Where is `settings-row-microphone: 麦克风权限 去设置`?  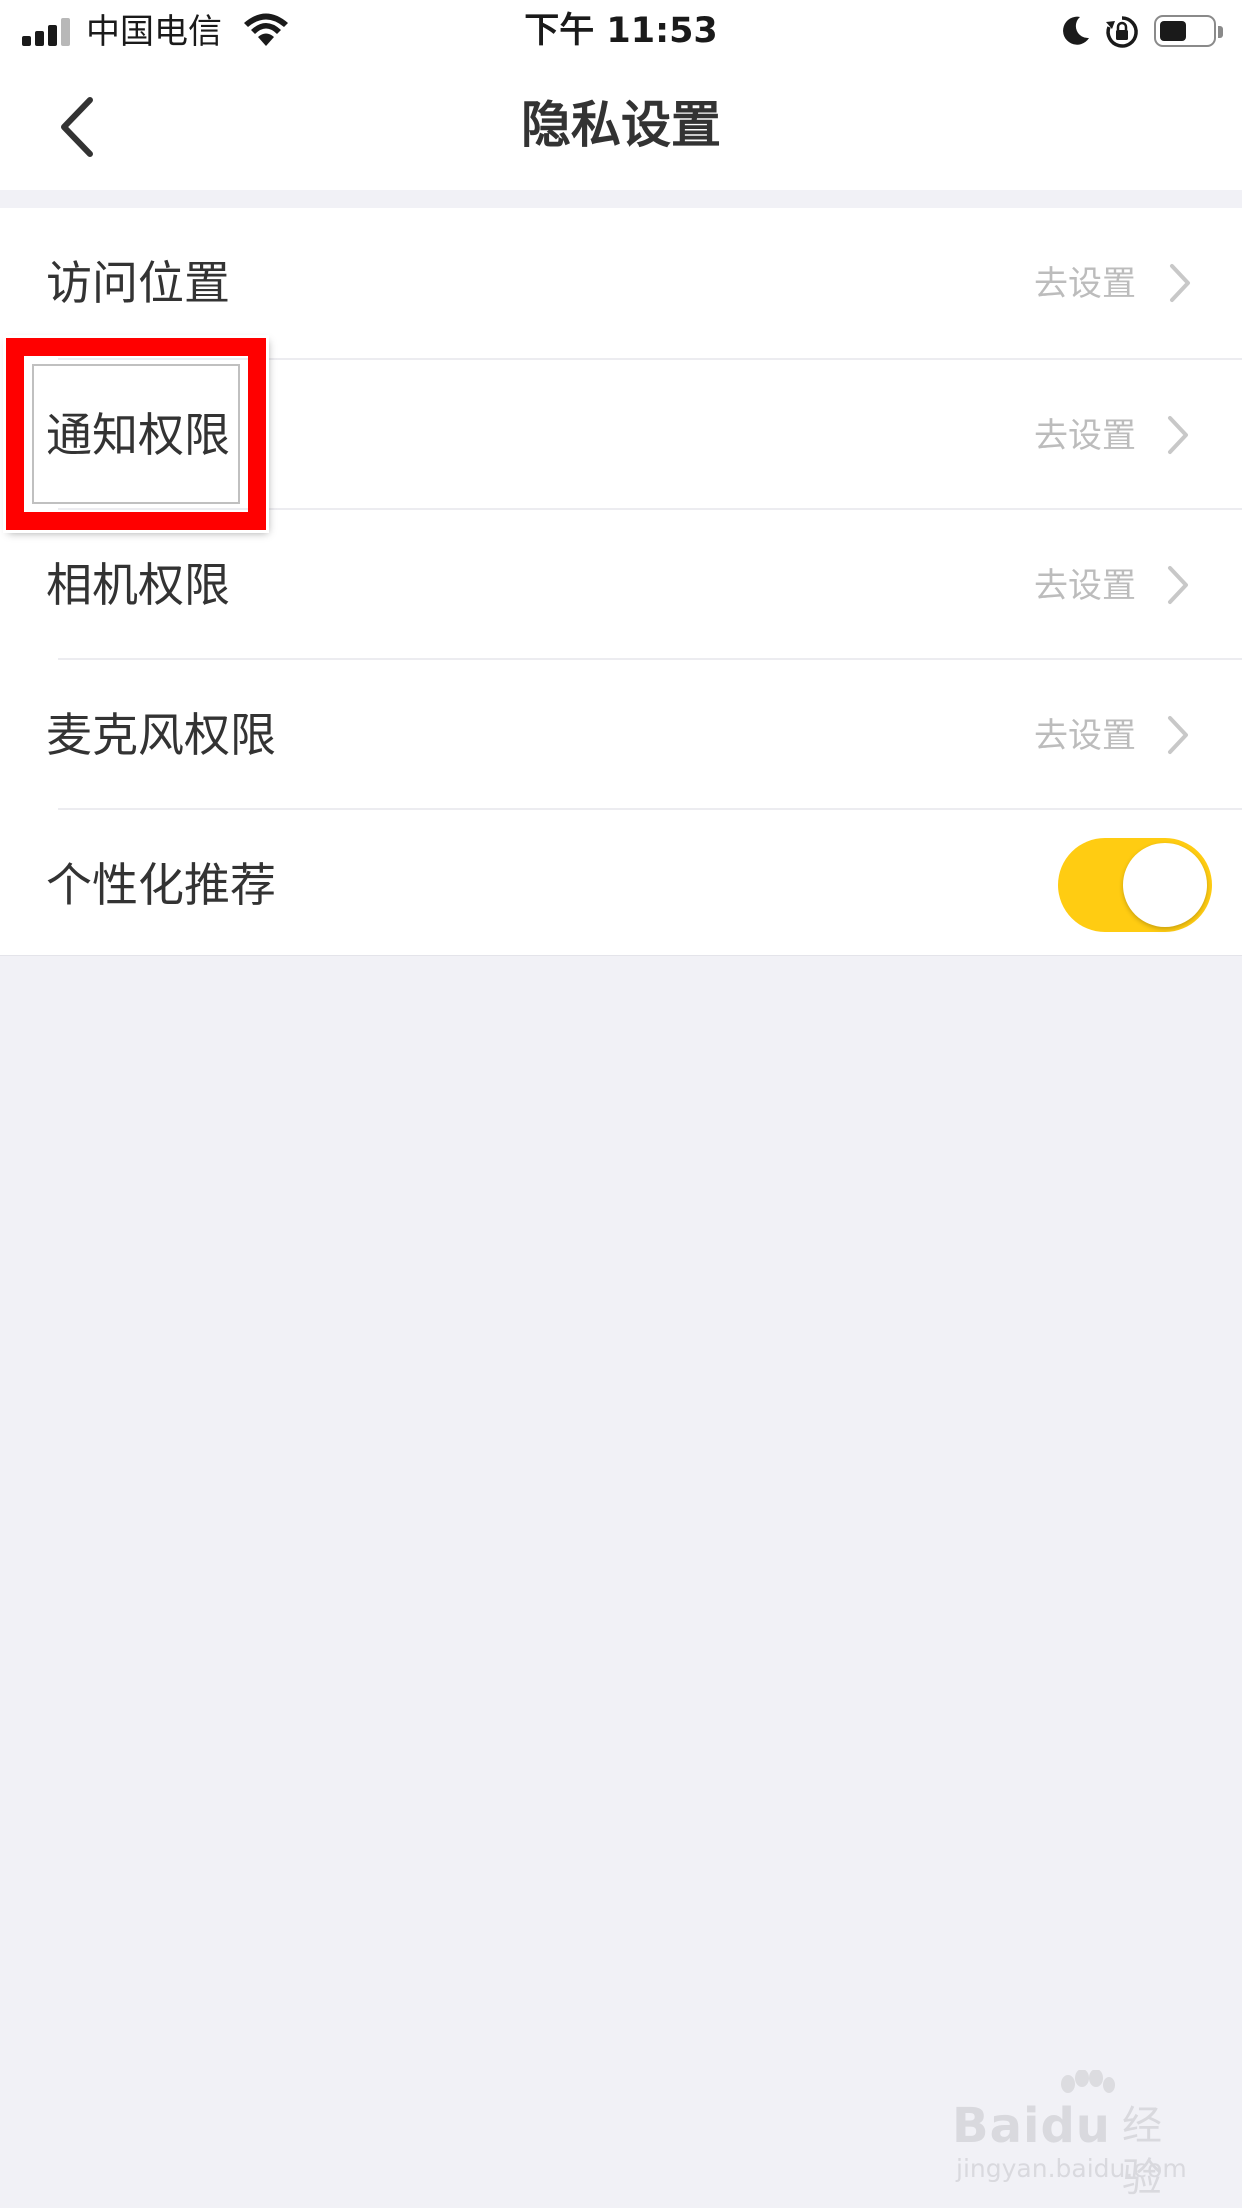 settings-row-microphone: 麦克风权限 去设置 is located at coordinates (644, 733).